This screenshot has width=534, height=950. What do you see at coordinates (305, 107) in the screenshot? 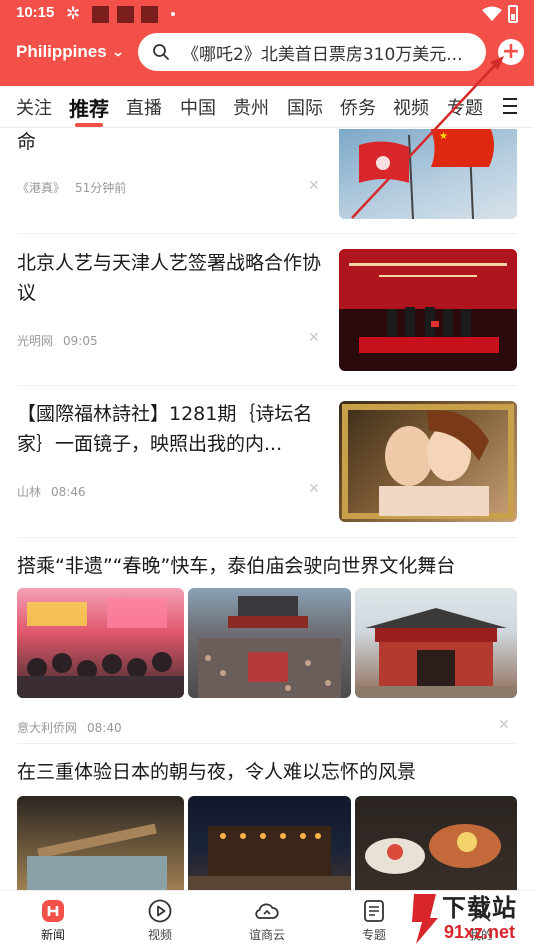
I see `tab-international: 国际` at bounding box center [305, 107].